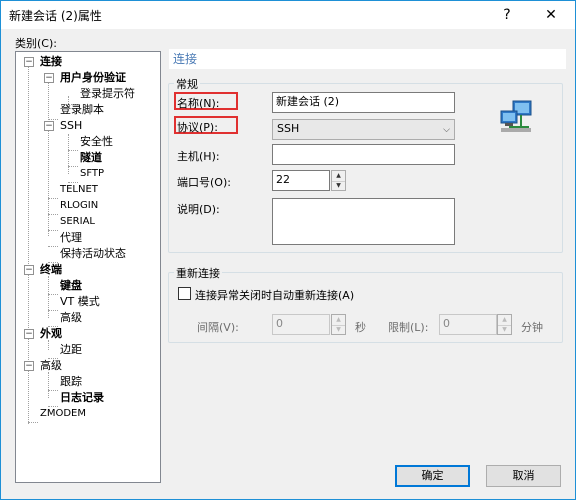  Describe the element at coordinates (63, 413) in the screenshot. I see `tree-item-zmodem: ZMODEM` at that location.